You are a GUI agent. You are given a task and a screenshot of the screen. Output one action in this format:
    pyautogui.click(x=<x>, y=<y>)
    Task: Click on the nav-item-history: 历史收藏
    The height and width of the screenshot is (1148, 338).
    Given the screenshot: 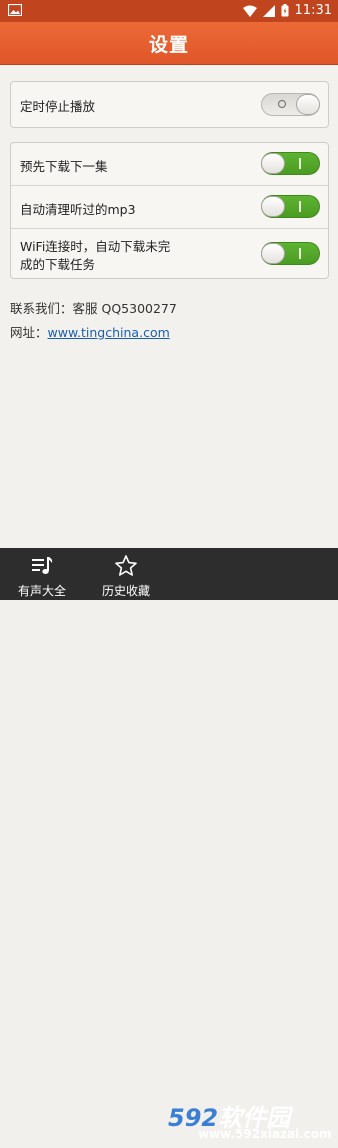 What is the action you would take?
    pyautogui.click(x=126, y=574)
    